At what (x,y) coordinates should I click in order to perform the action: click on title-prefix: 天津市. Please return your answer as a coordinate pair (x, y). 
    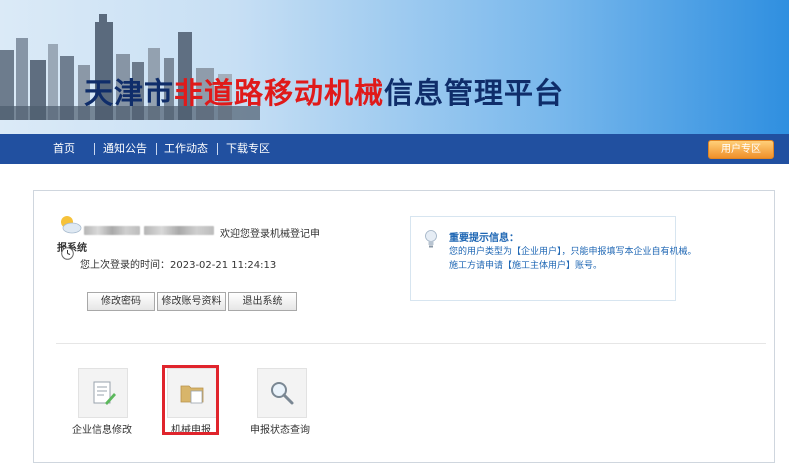
    Looking at the image, I should click on (129, 93).